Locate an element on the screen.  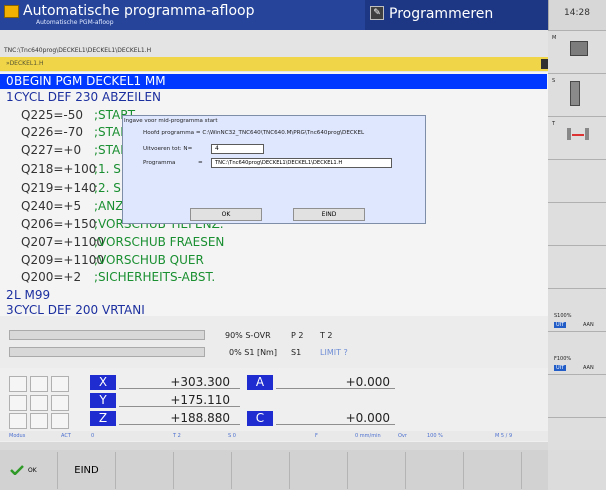
param-code: Q240=+5 is located at coordinates (51, 206).